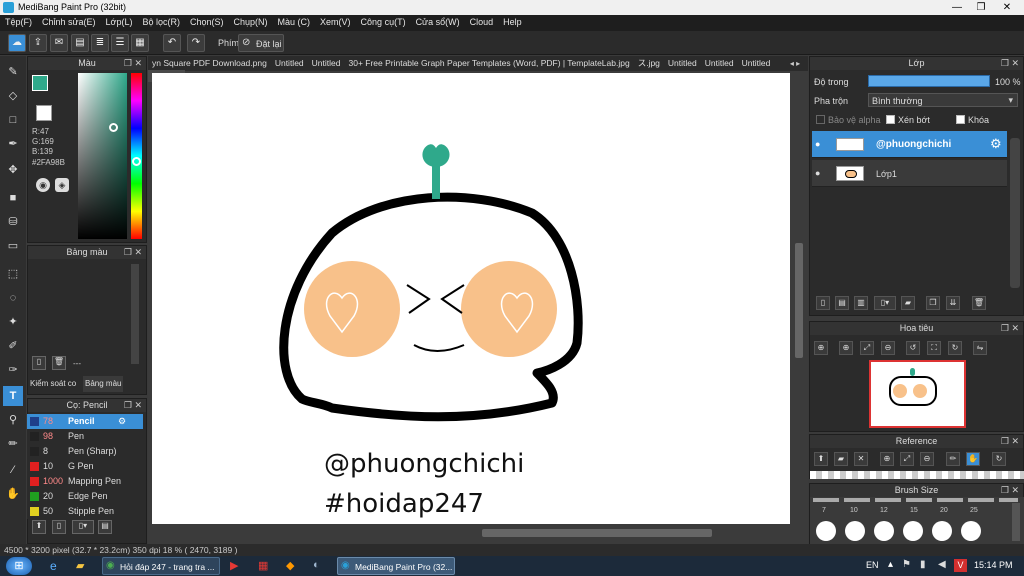 The width and height of the screenshot is (1024, 576). What do you see at coordinates (13, 72) in the screenshot?
I see `brush-tool-icon: ✎` at bounding box center [13, 72].